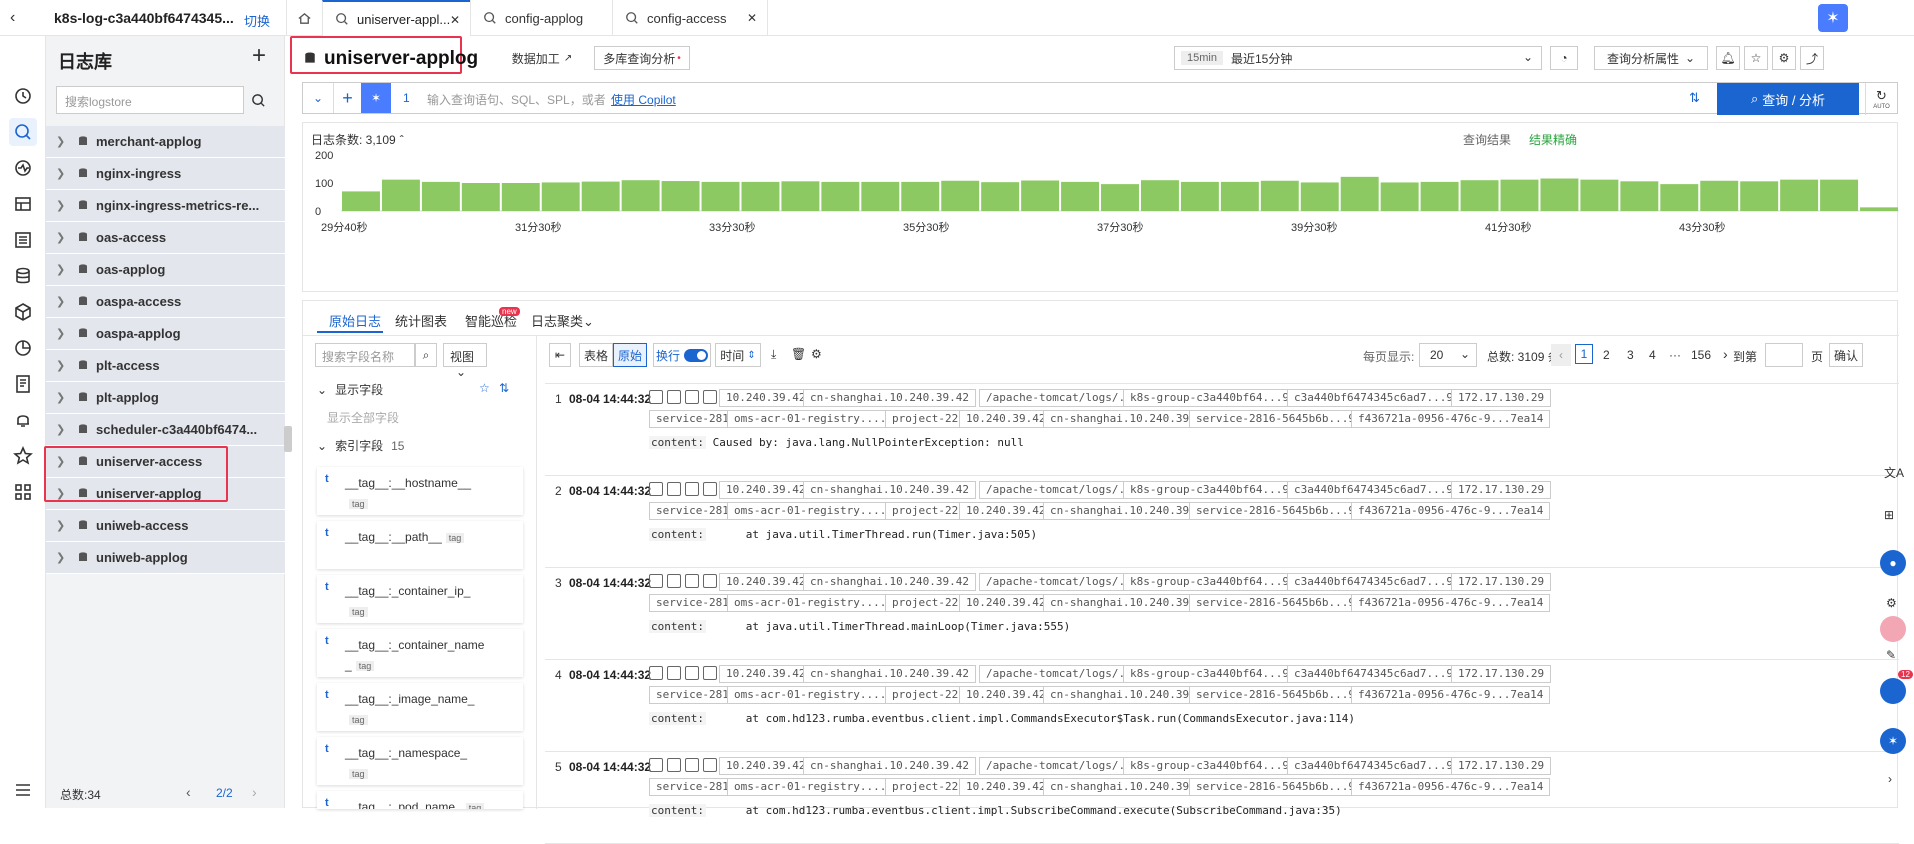  I want to click on database-icon, so click(23, 276).